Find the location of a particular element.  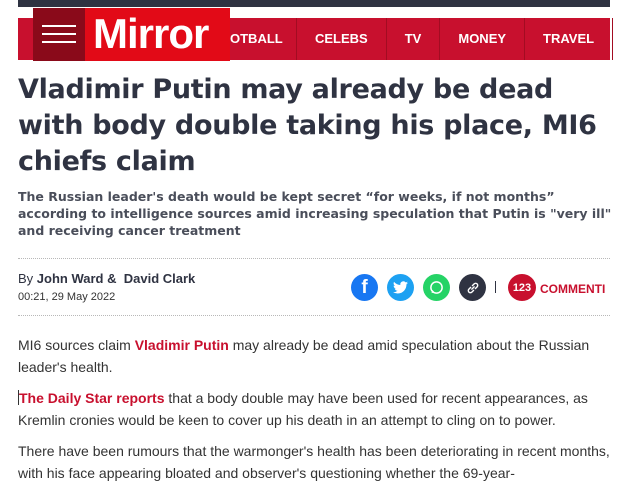

facebook-share-button: f is located at coordinates (364, 287).